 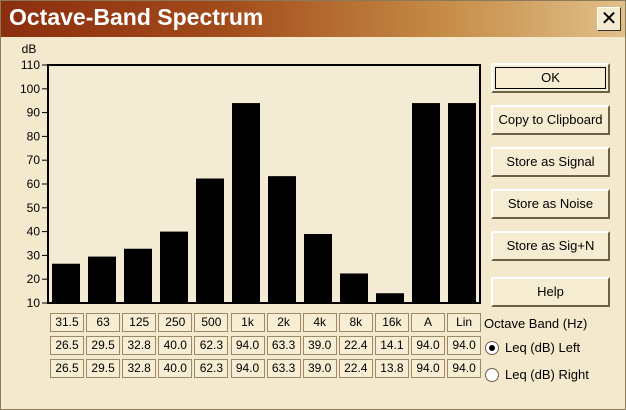 I want to click on bar-1k, so click(x=246, y=203).